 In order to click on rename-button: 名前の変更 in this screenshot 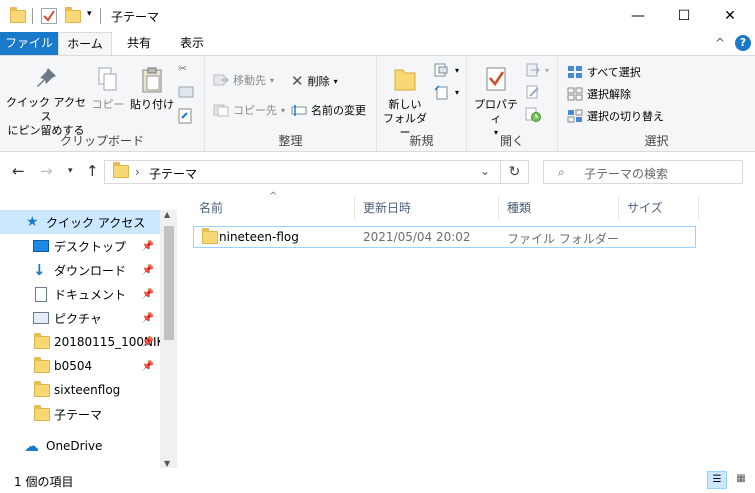, I will do `click(328, 110)`.